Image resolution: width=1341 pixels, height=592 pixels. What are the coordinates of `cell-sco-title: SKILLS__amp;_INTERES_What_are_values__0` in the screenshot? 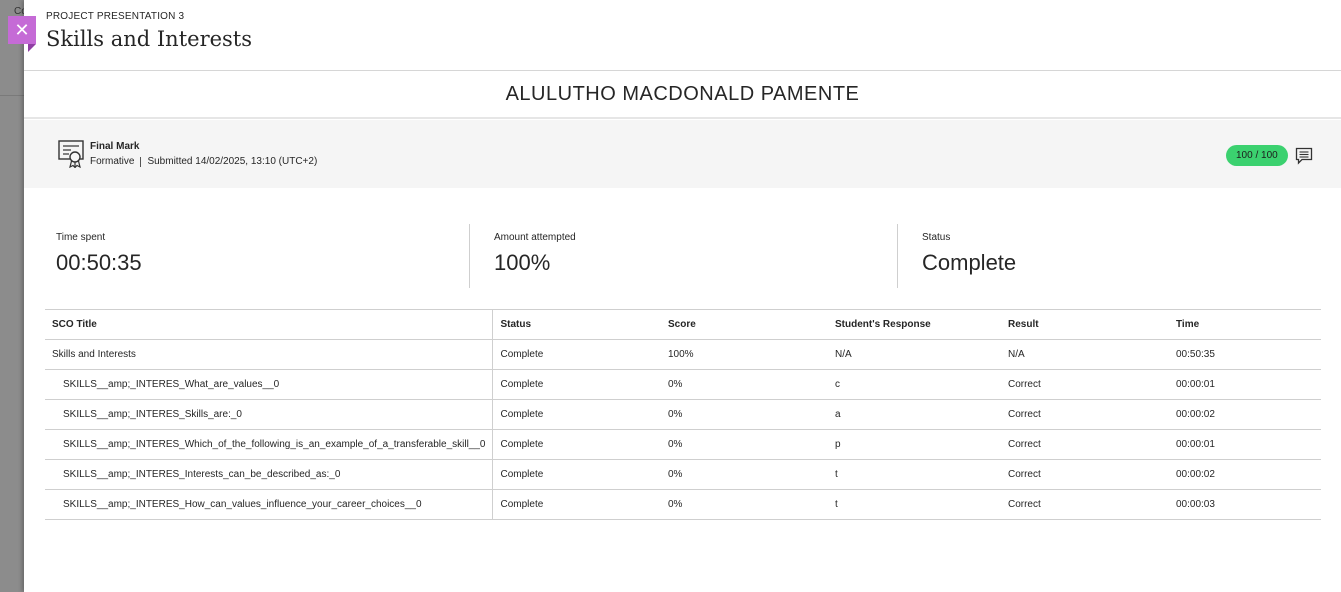 It's located at (269, 384).